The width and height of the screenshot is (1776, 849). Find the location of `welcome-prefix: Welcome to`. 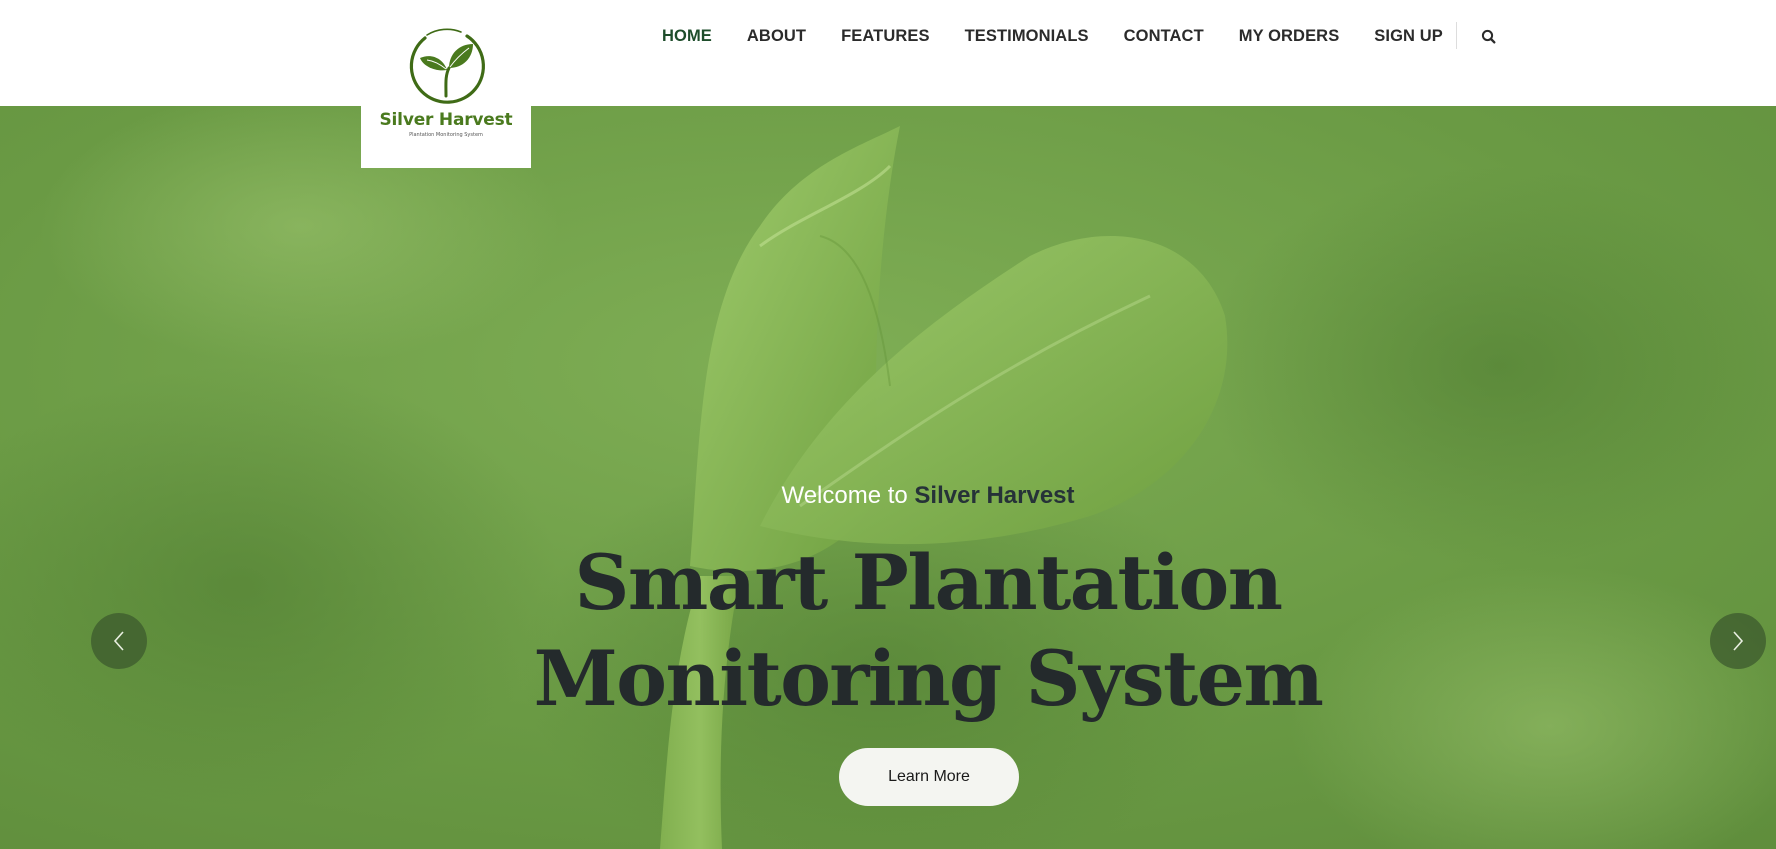

welcome-prefix: Welcome to is located at coordinates (844, 495).